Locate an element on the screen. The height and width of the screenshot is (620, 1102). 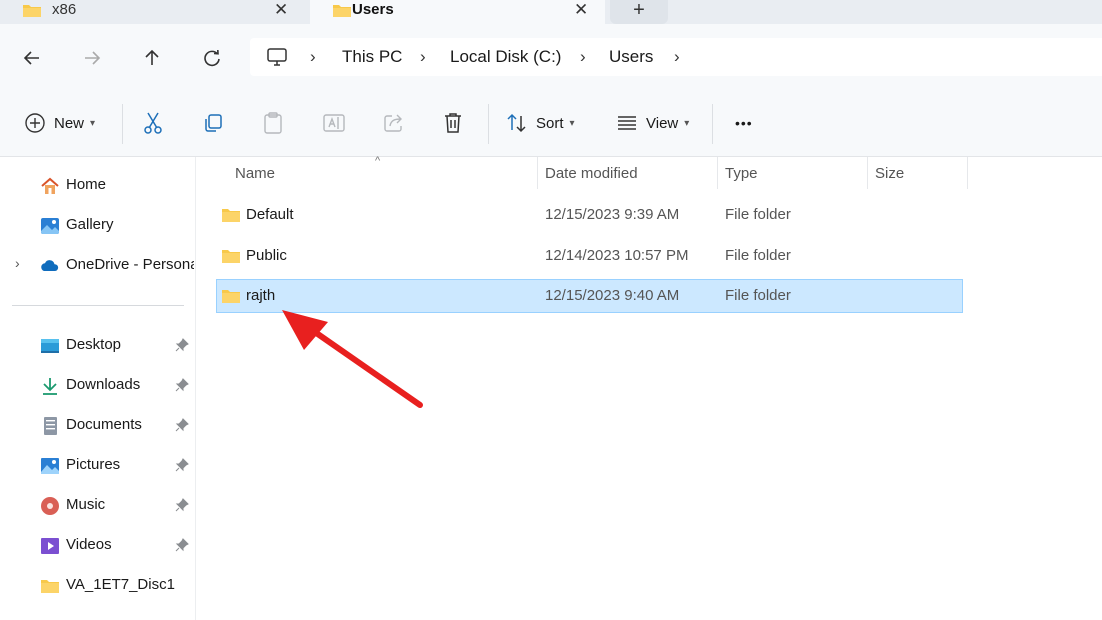
sidebar-item-music: Music is located at coordinates (98, 506).